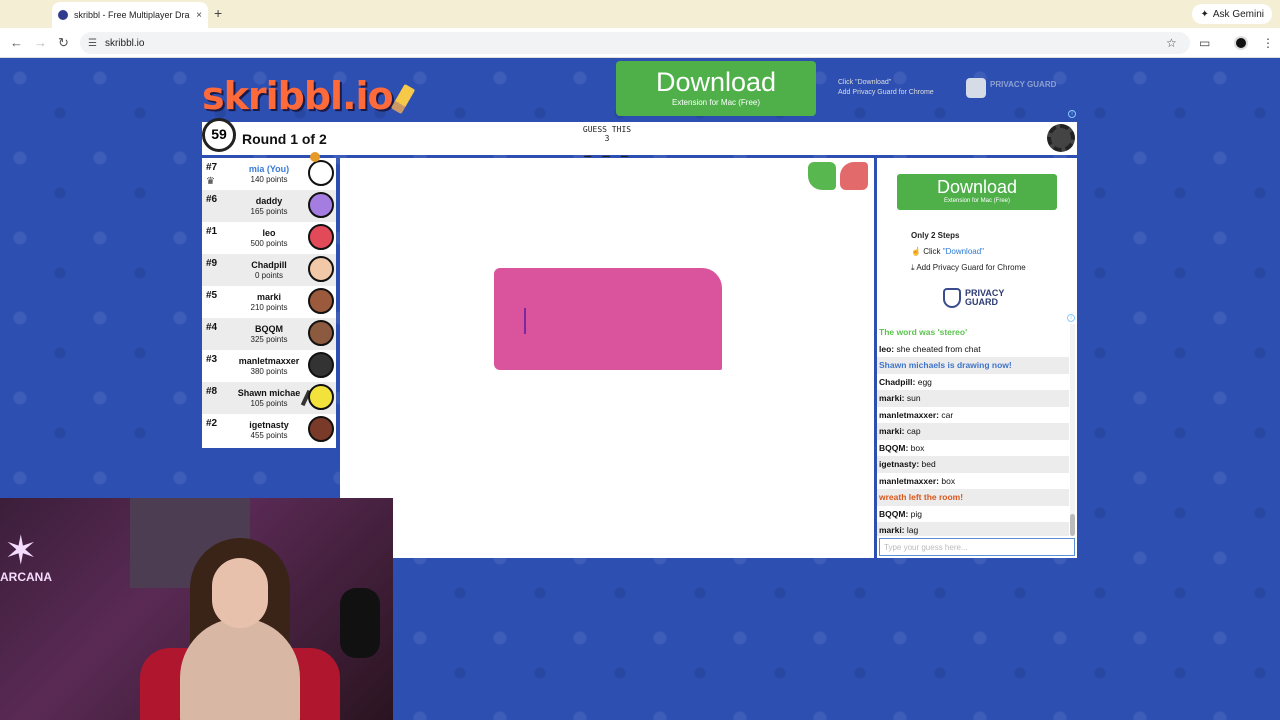 This screenshot has height=720, width=1280. I want to click on player-points: 0 points, so click(269, 275).